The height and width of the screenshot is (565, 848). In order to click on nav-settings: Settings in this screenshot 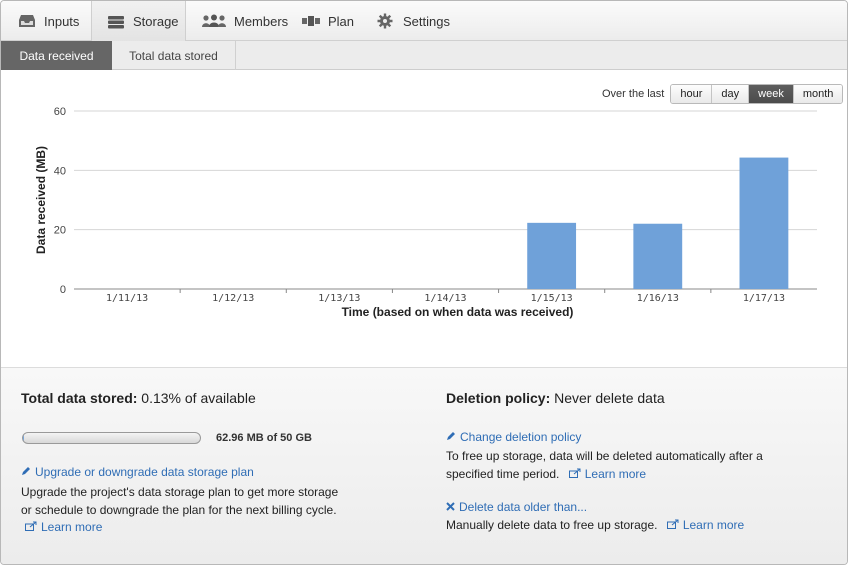, I will do `click(413, 21)`.